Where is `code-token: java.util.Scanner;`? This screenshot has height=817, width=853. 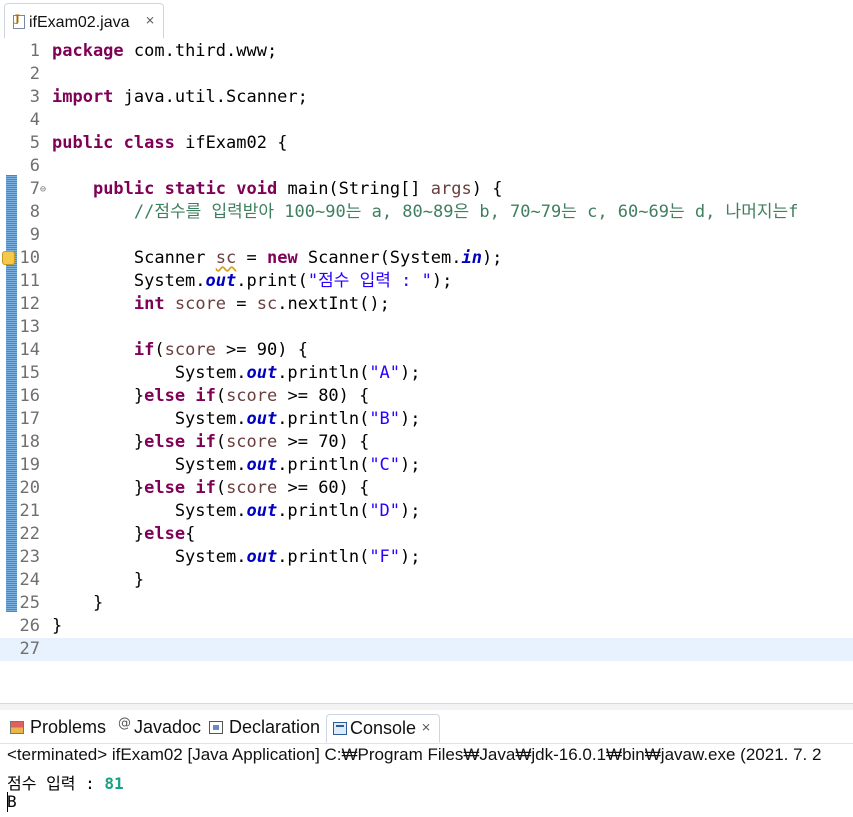
code-token: java.util.Scanner; is located at coordinates (210, 97).